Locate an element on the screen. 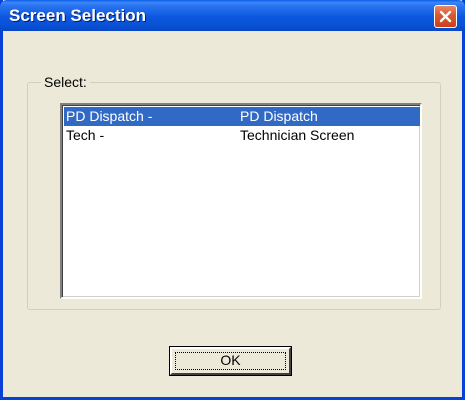 Image resolution: width=465 pixels, height=400 pixels. ok-button-label: OK is located at coordinates (230, 360).